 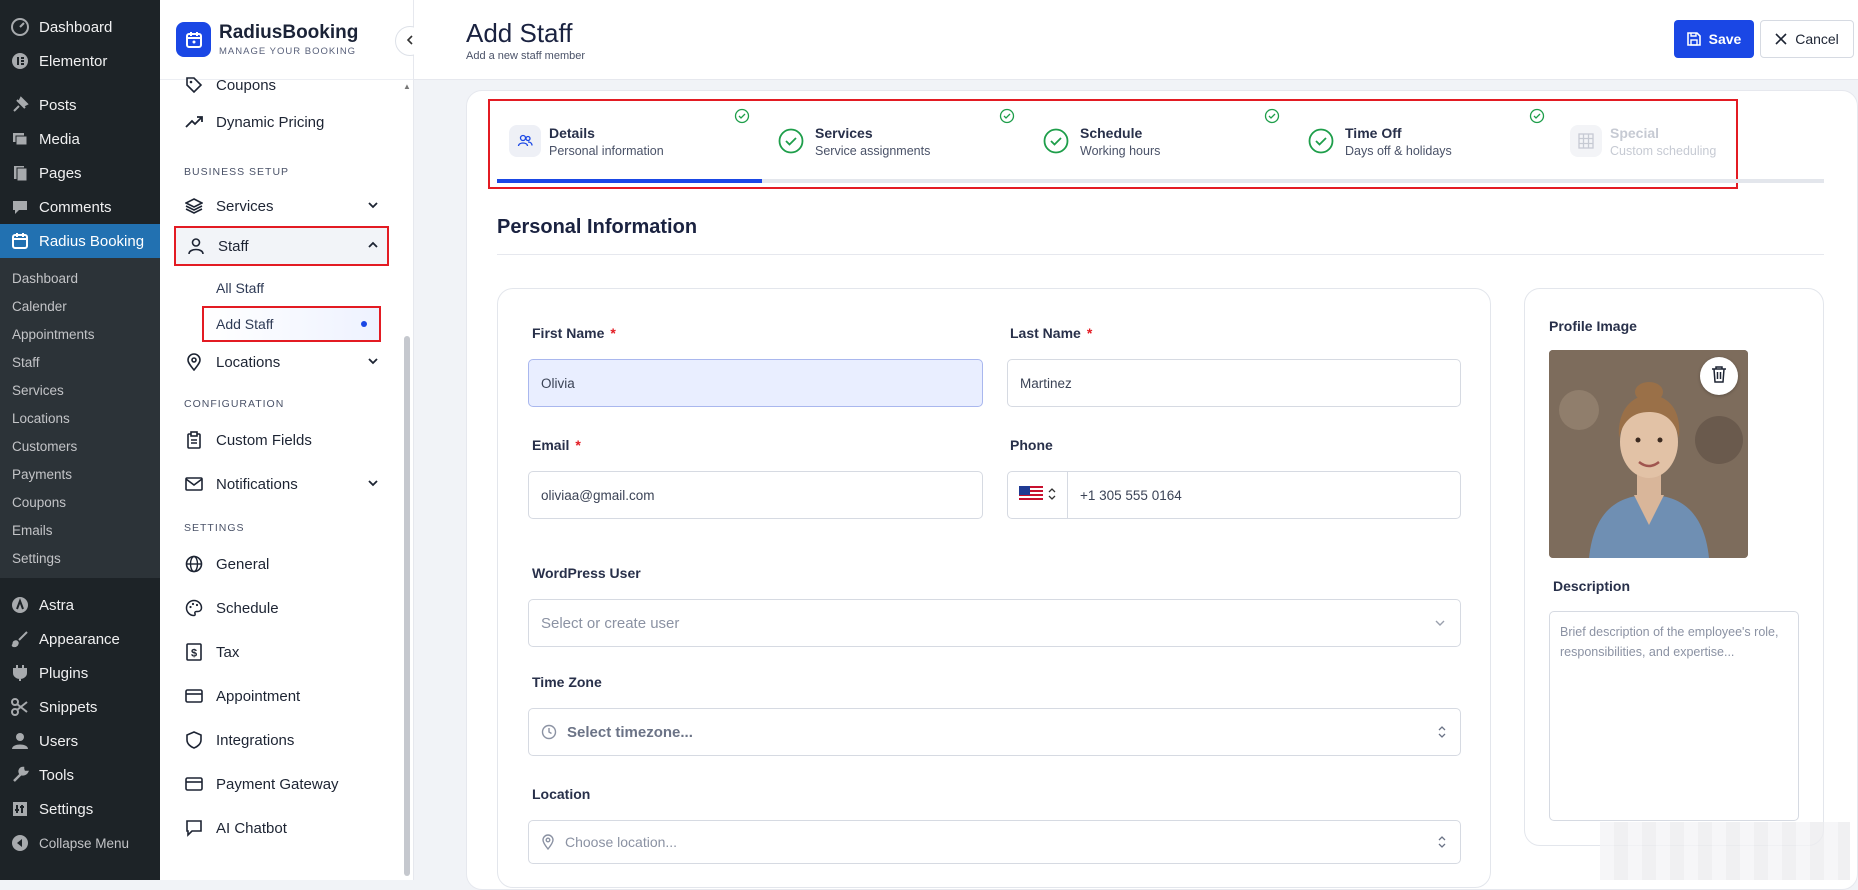 I want to click on save-label: Save, so click(x=1725, y=39).